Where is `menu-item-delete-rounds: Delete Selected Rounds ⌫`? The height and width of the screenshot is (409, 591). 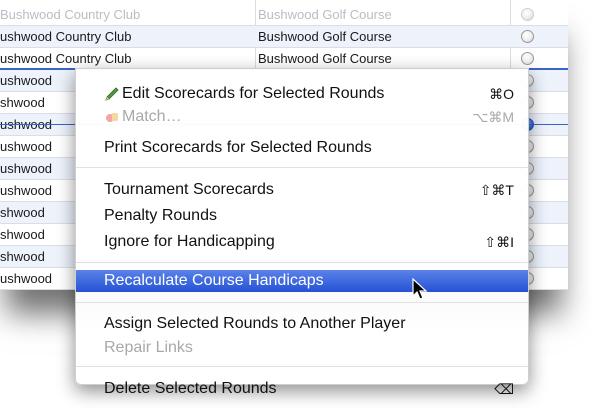 menu-item-delete-rounds: Delete Selected Rounds ⌫ is located at coordinates (302, 389).